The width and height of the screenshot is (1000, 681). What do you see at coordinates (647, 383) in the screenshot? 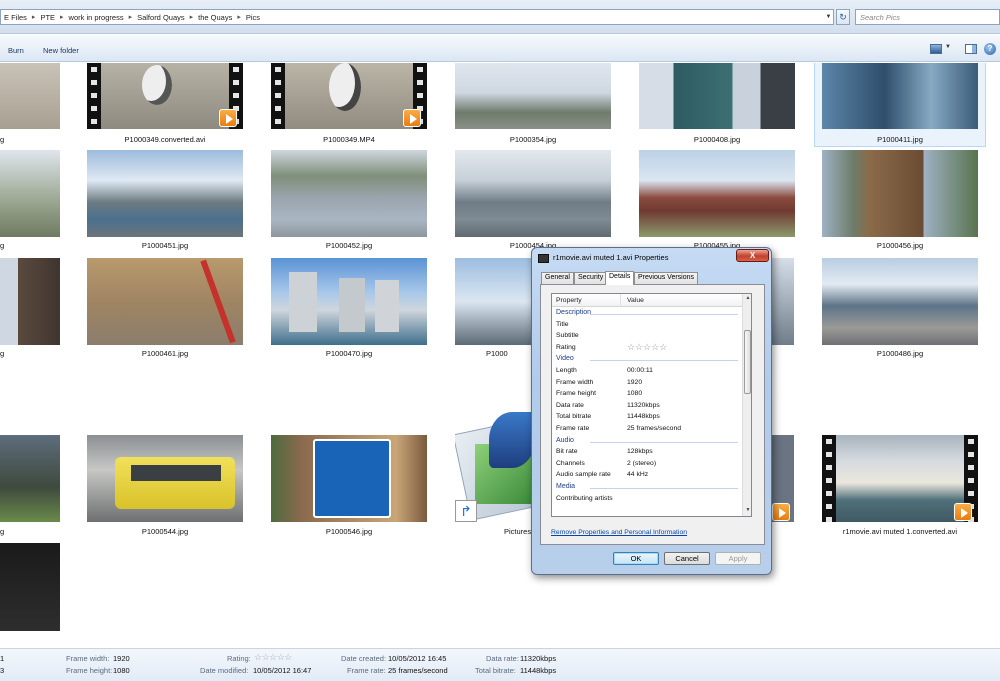
I see `property-row: Frame width 1920` at bounding box center [647, 383].